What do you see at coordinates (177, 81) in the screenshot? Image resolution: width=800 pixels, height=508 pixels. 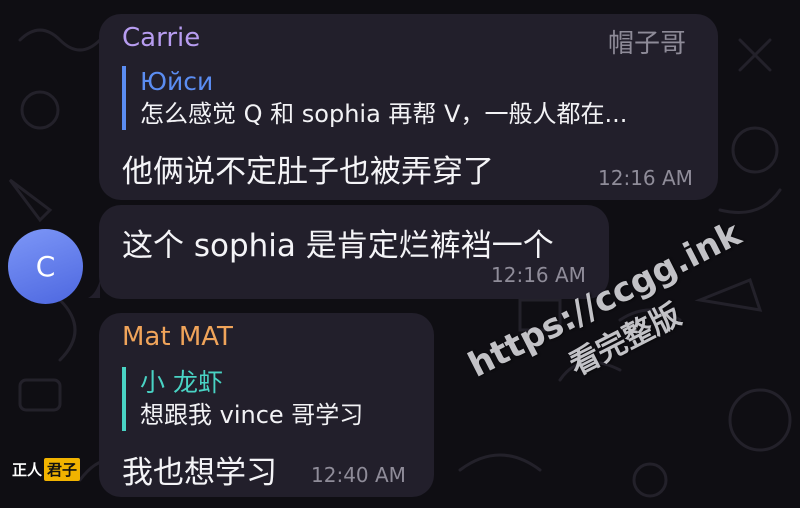 I see `reply-sender-name: Юйси` at bounding box center [177, 81].